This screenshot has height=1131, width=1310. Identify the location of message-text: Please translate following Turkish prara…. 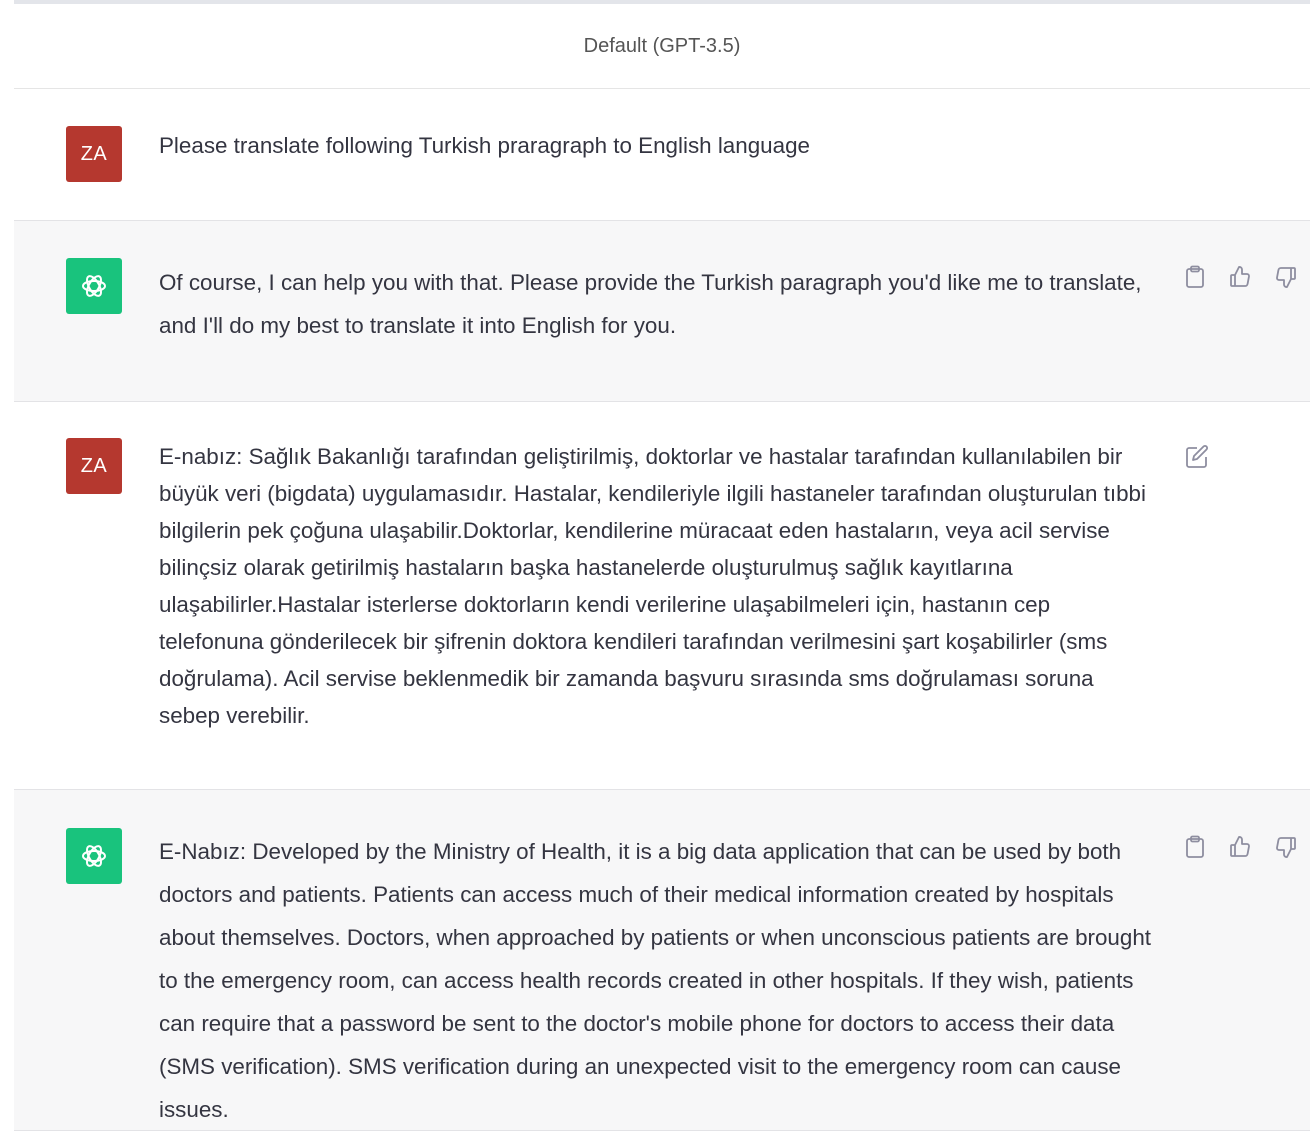
(484, 145).